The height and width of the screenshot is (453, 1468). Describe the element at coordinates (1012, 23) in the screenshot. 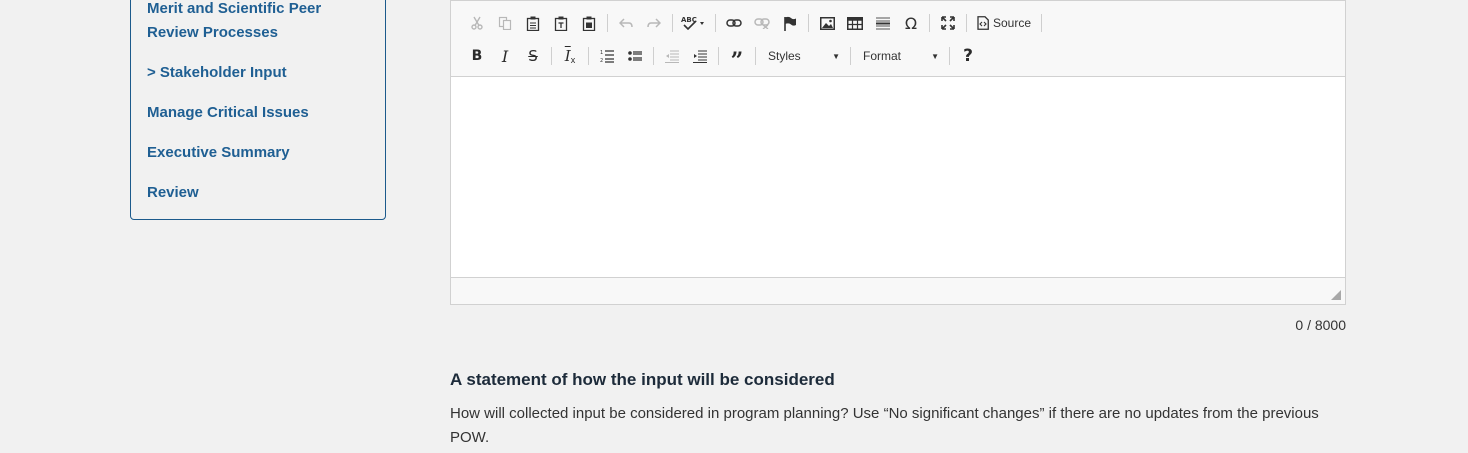

I see `source-label: Source` at that location.